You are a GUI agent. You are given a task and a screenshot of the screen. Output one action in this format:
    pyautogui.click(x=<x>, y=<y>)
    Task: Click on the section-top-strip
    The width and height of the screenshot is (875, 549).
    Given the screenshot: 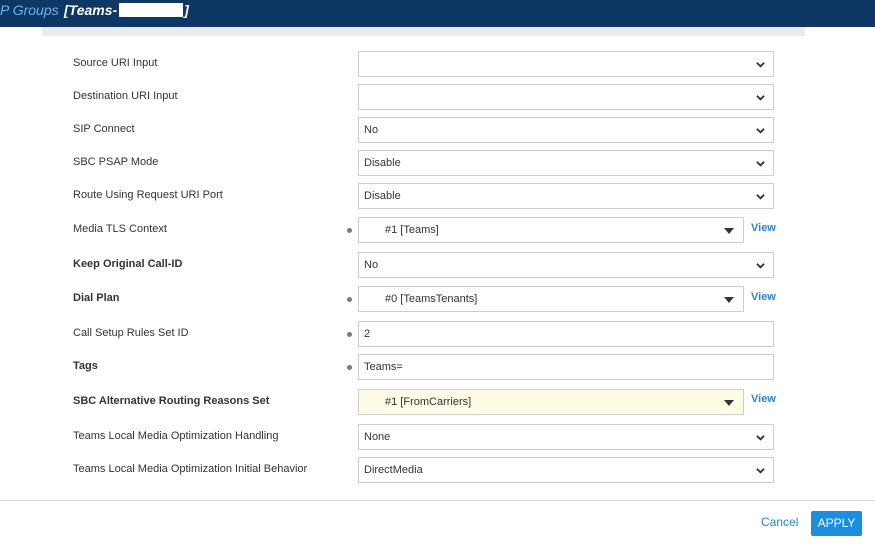 What is the action you would take?
    pyautogui.click(x=423, y=31)
    